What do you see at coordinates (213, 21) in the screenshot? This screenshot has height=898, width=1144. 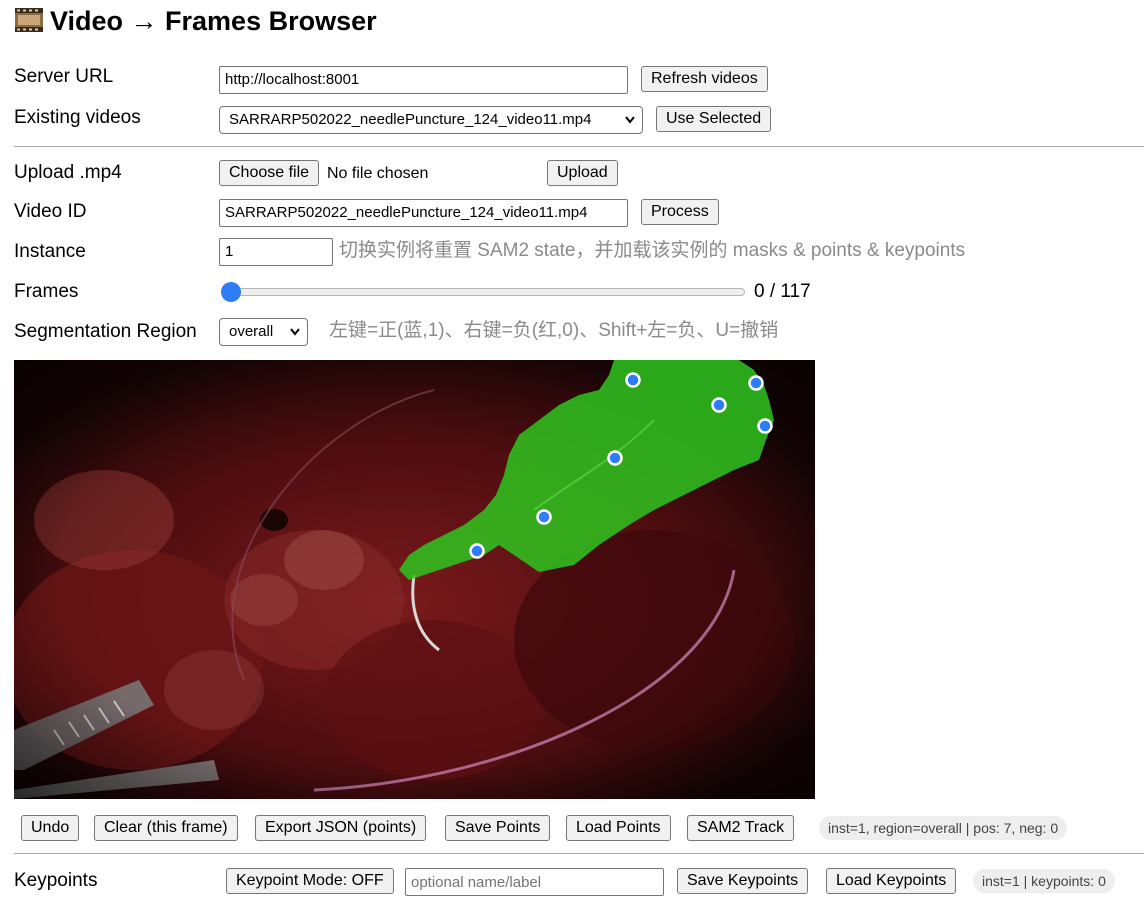 I see `page-title-text: Video → Frames Browser` at bounding box center [213, 21].